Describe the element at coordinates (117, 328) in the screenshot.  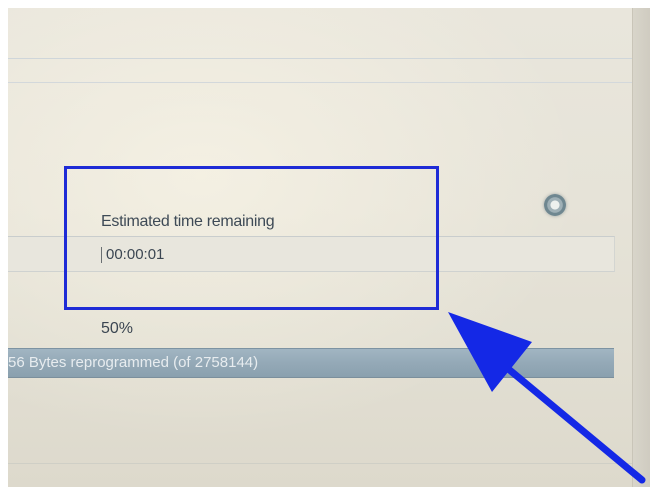
I see `progress-percent: 50%` at that location.